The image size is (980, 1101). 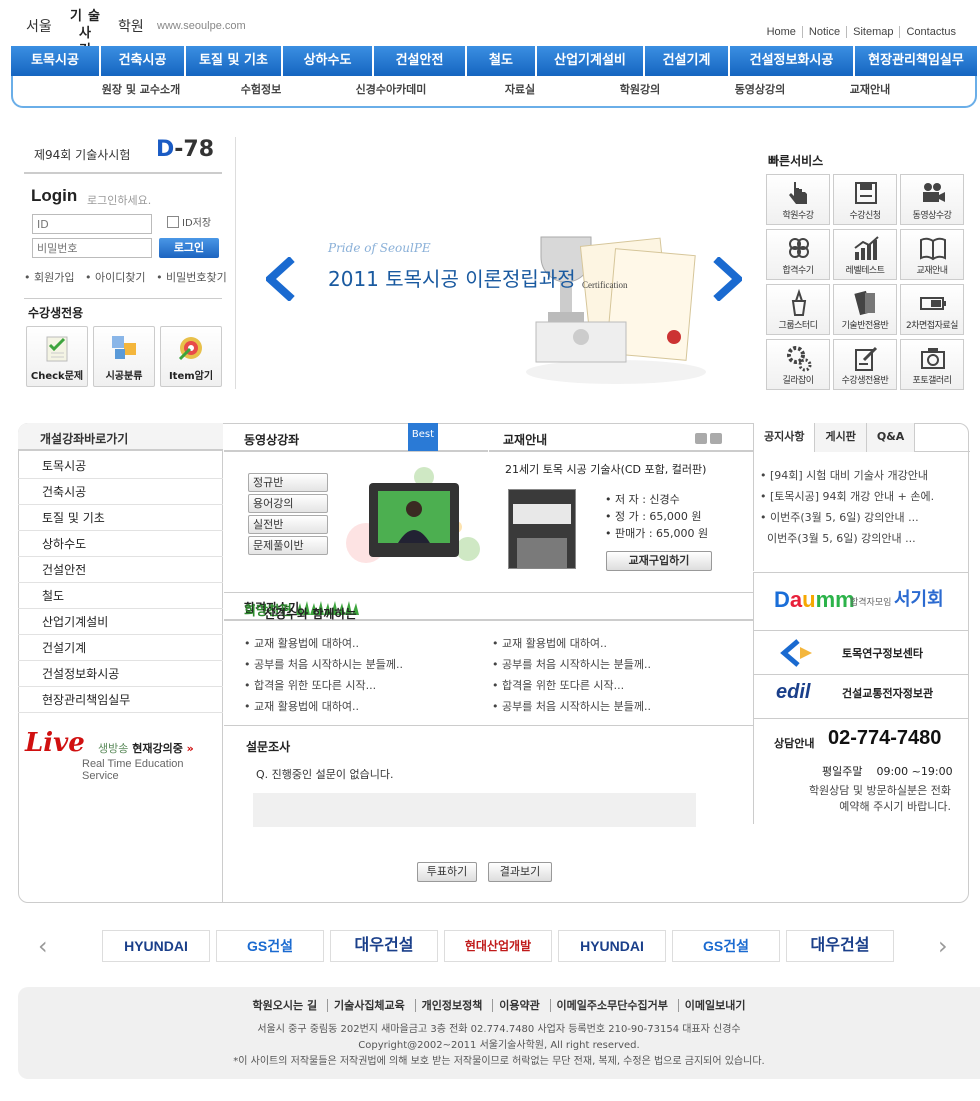 I want to click on sub-menu-item: 신경수아카데미, so click(x=391, y=91).